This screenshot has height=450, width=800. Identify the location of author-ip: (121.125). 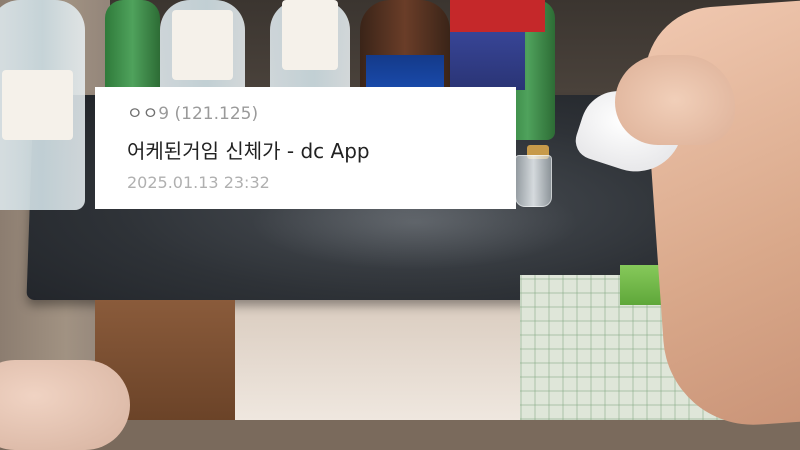
(216, 114).